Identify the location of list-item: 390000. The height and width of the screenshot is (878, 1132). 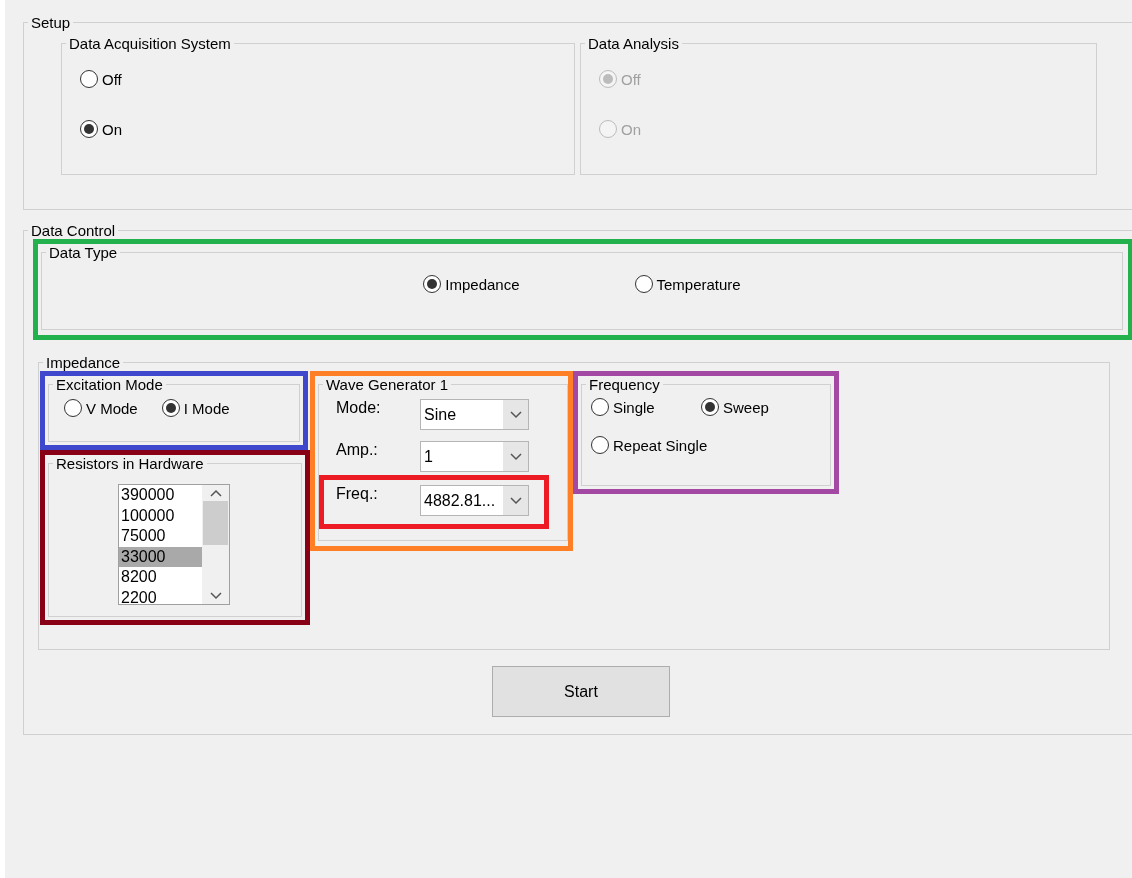
(160, 495).